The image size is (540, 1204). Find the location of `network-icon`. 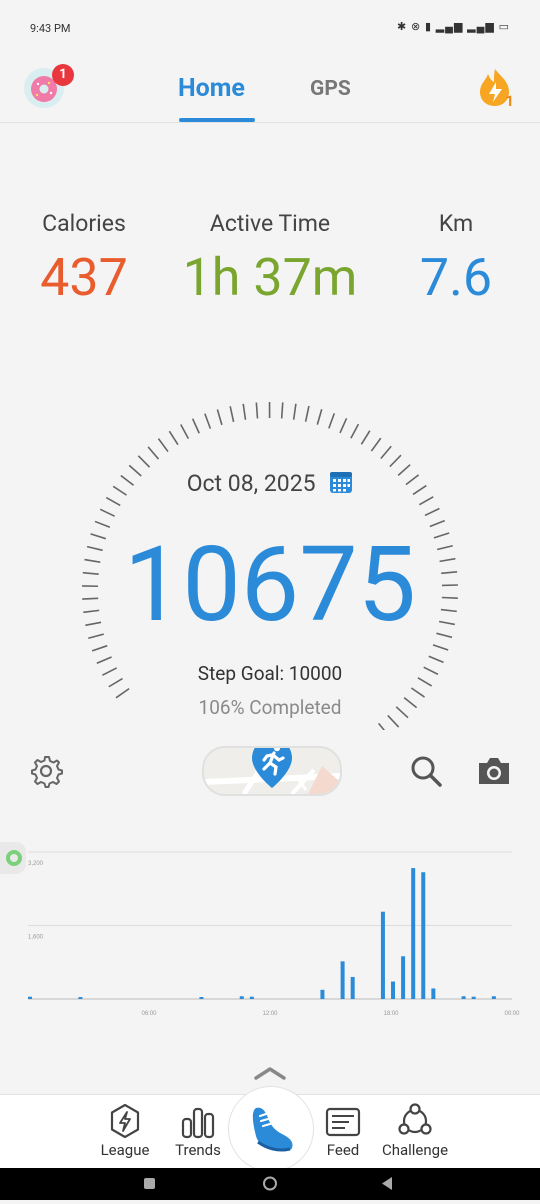

network-icon is located at coordinates (415, 1121).